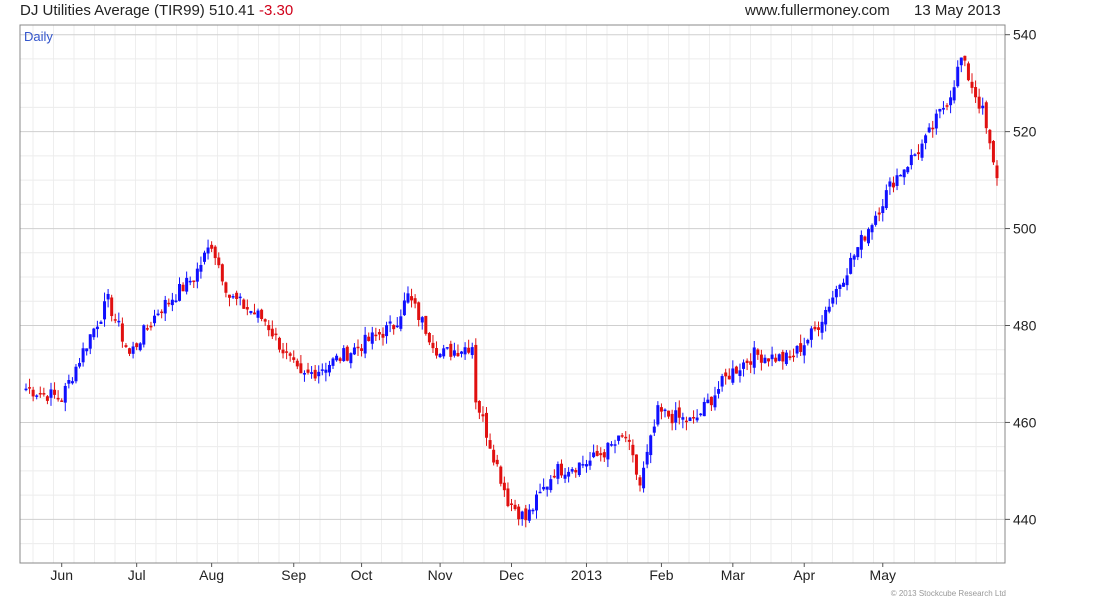 The width and height of the screenshot is (1100, 600). I want to click on copyright-notice: © 2013 Stockcube Research Ltd, so click(948, 593).